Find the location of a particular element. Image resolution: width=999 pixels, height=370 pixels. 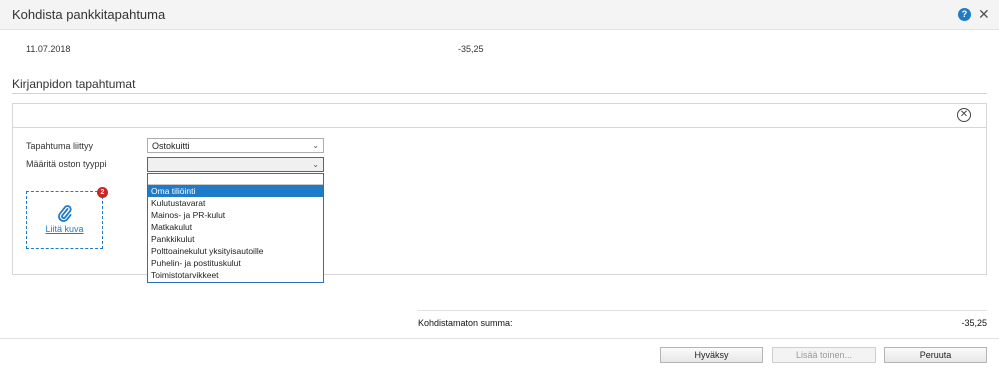

relates-select-value: Ostokuitti is located at coordinates (171, 146).